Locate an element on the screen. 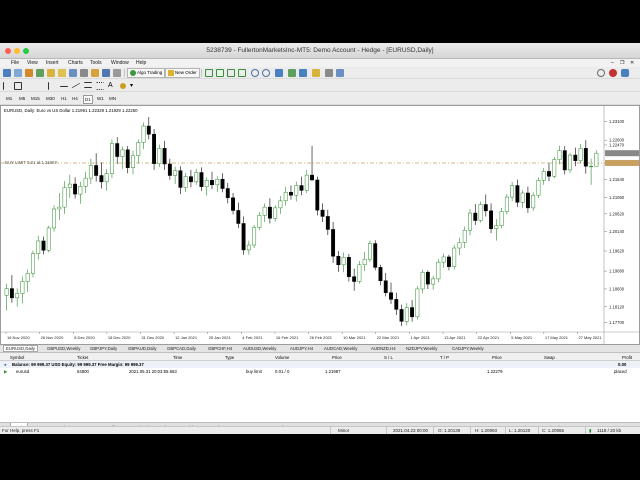 The height and width of the screenshot is (480, 640). col-type: Type is located at coordinates (229, 357).